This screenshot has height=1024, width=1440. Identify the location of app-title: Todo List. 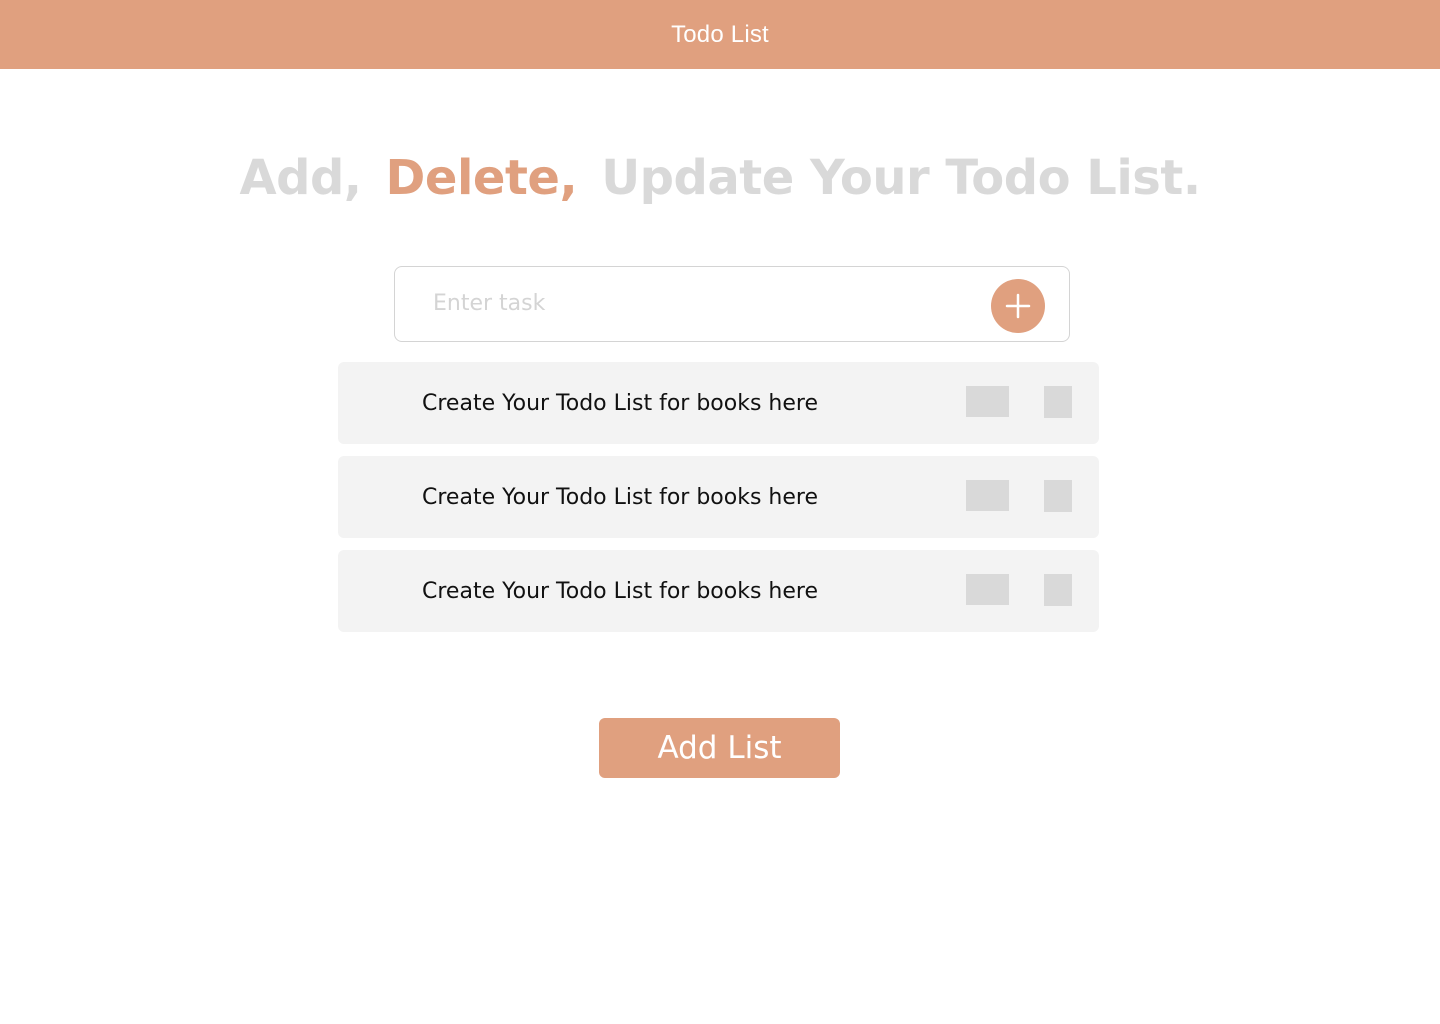
(720, 34).